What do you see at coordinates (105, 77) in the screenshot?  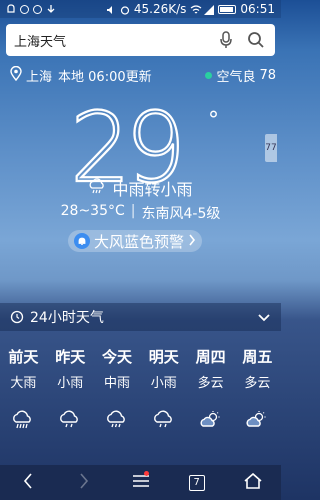 I see `update-time: 本地 06:00更新` at bounding box center [105, 77].